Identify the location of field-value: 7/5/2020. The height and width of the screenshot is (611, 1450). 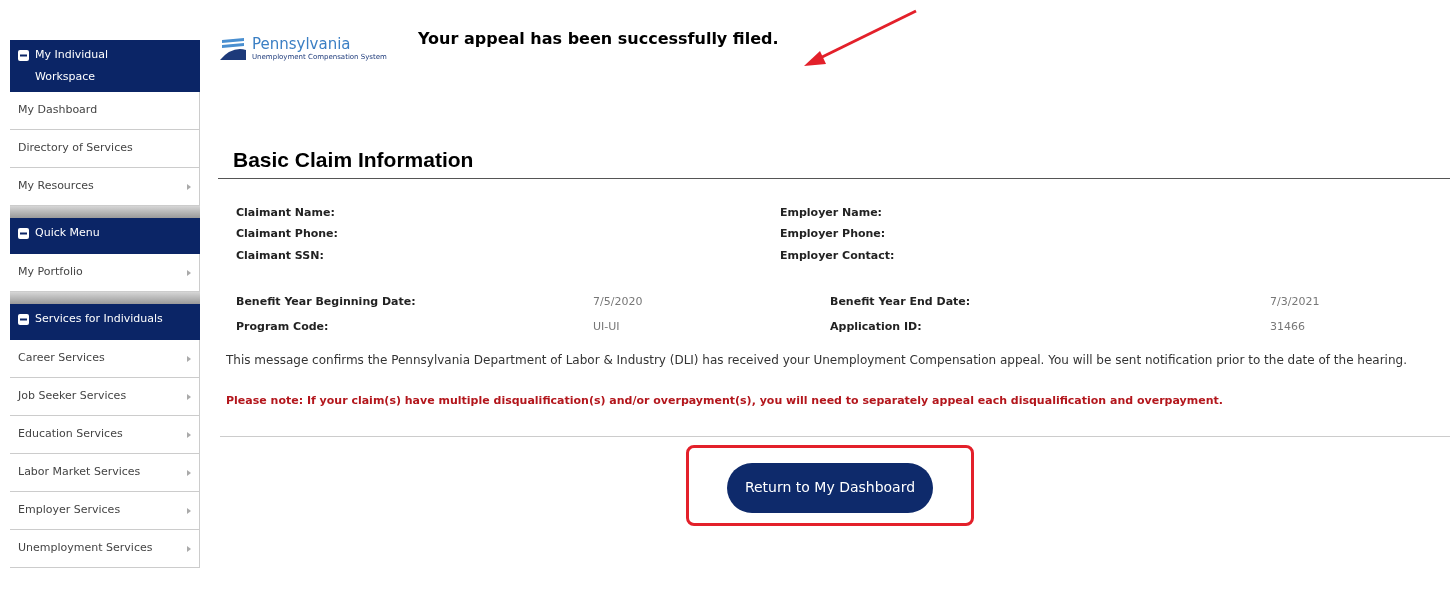
(618, 302).